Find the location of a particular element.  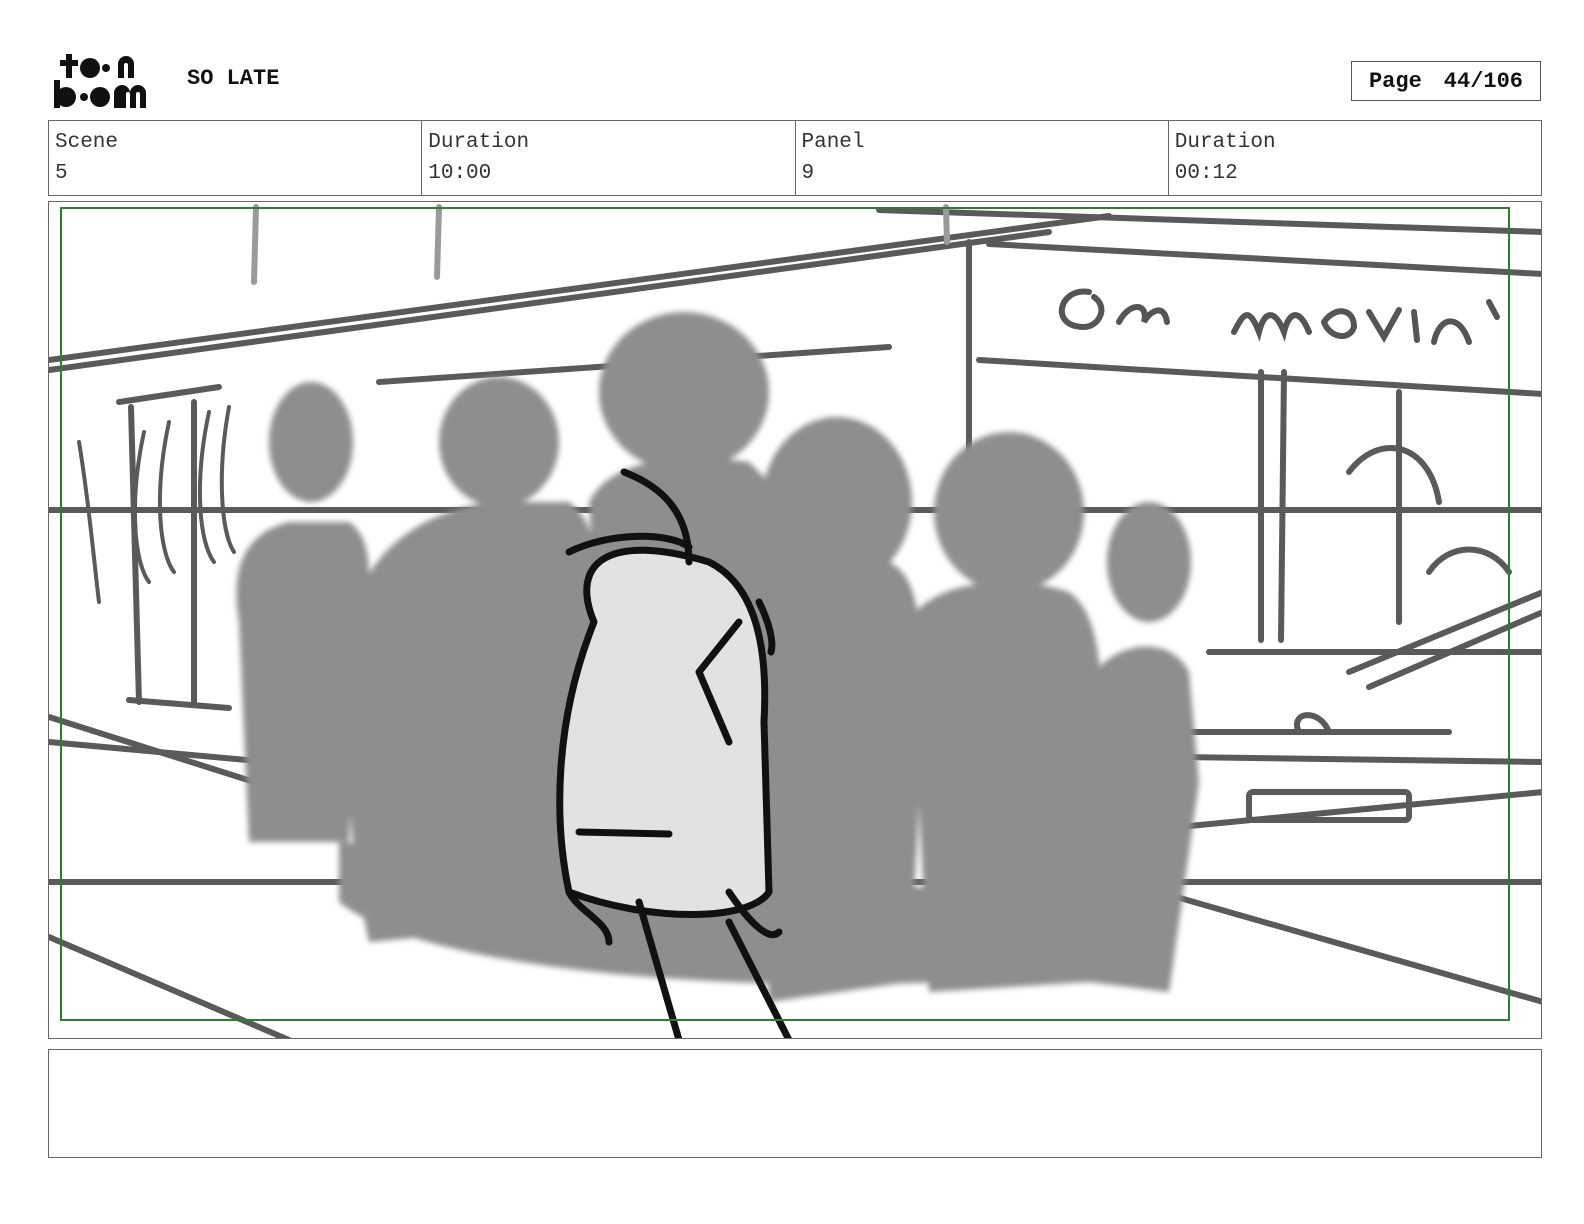

scene-label: Scene is located at coordinates (87, 142).